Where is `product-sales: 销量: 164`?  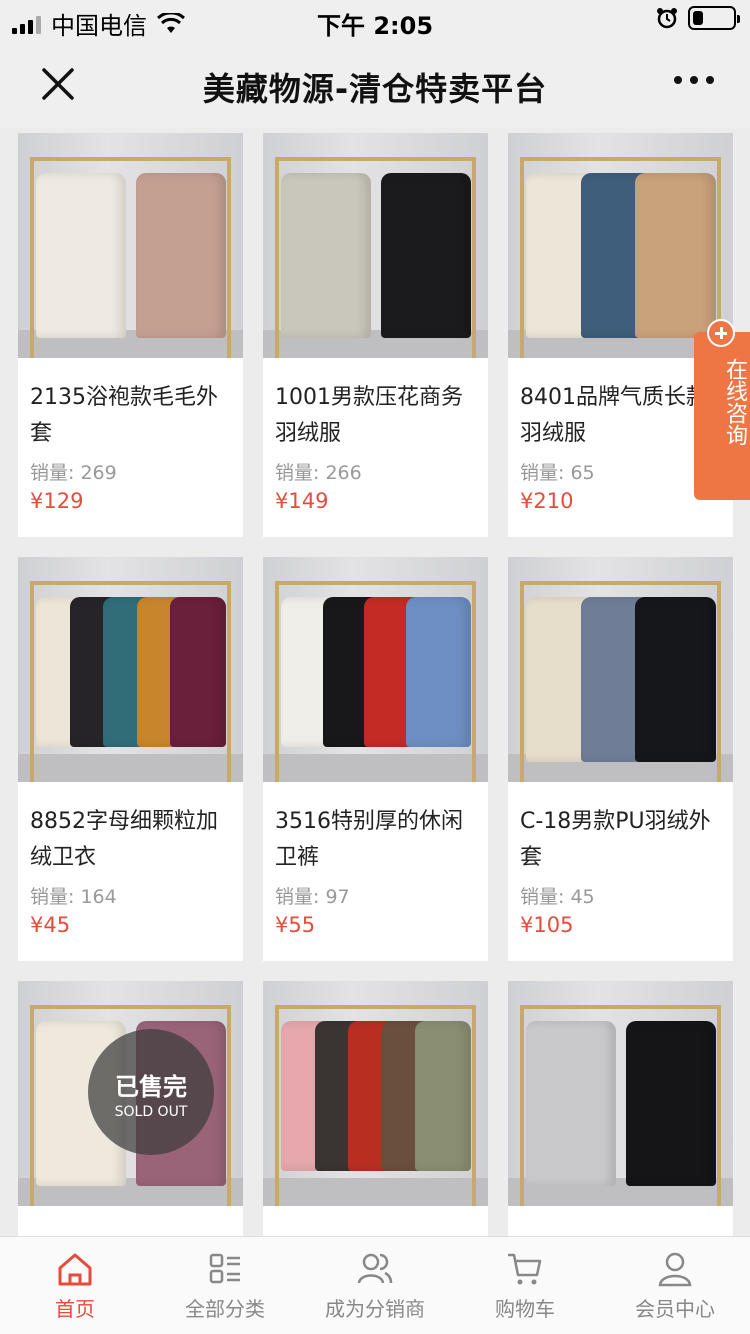 product-sales: 销量: 164 is located at coordinates (73, 897).